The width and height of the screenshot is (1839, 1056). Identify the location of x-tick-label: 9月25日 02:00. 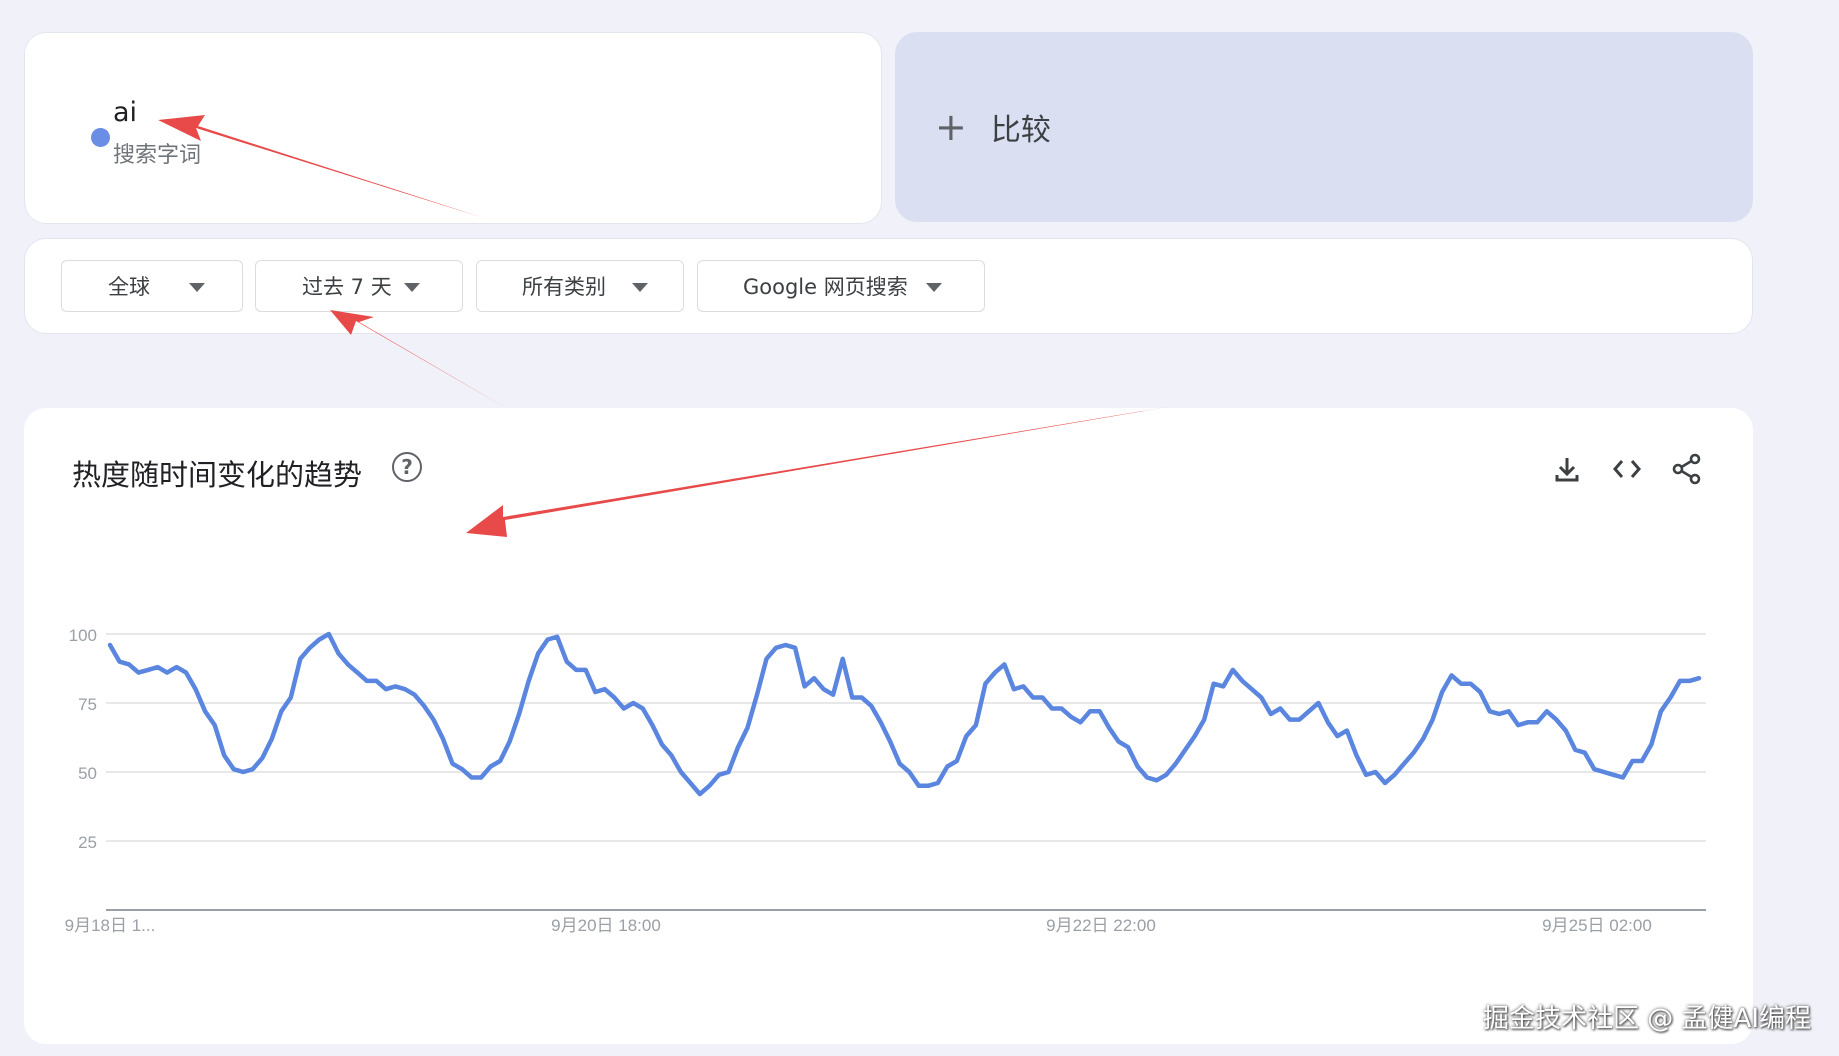
(1597, 925).